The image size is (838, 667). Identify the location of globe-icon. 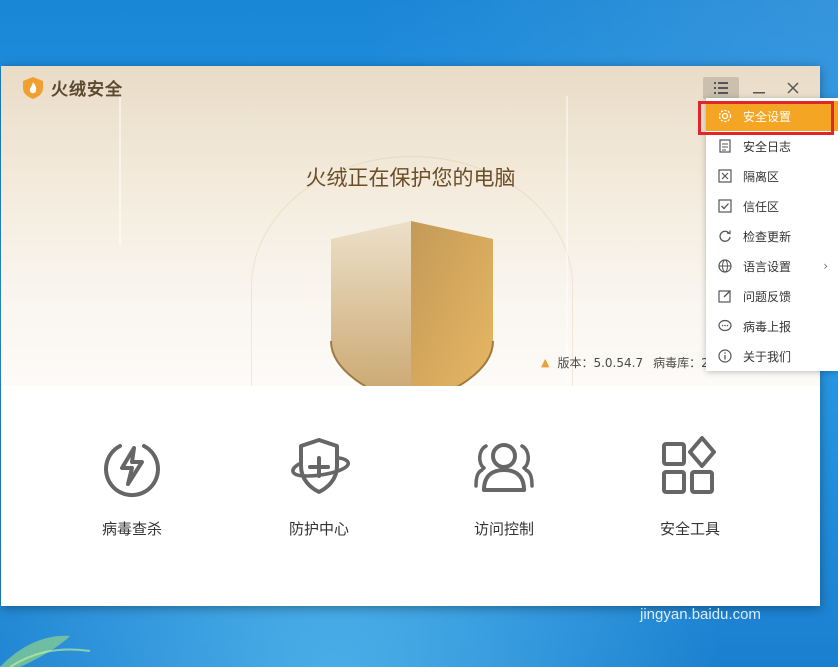
(725, 266).